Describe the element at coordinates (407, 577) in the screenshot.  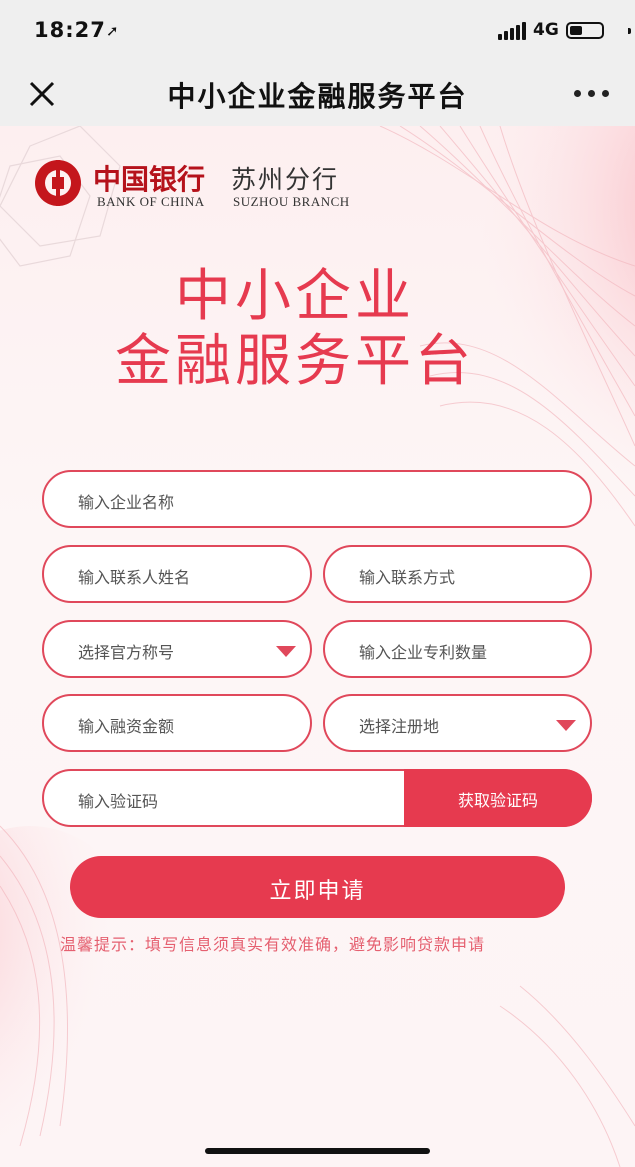
I see `contact-phone-placeholder: 输入联系方式` at that location.